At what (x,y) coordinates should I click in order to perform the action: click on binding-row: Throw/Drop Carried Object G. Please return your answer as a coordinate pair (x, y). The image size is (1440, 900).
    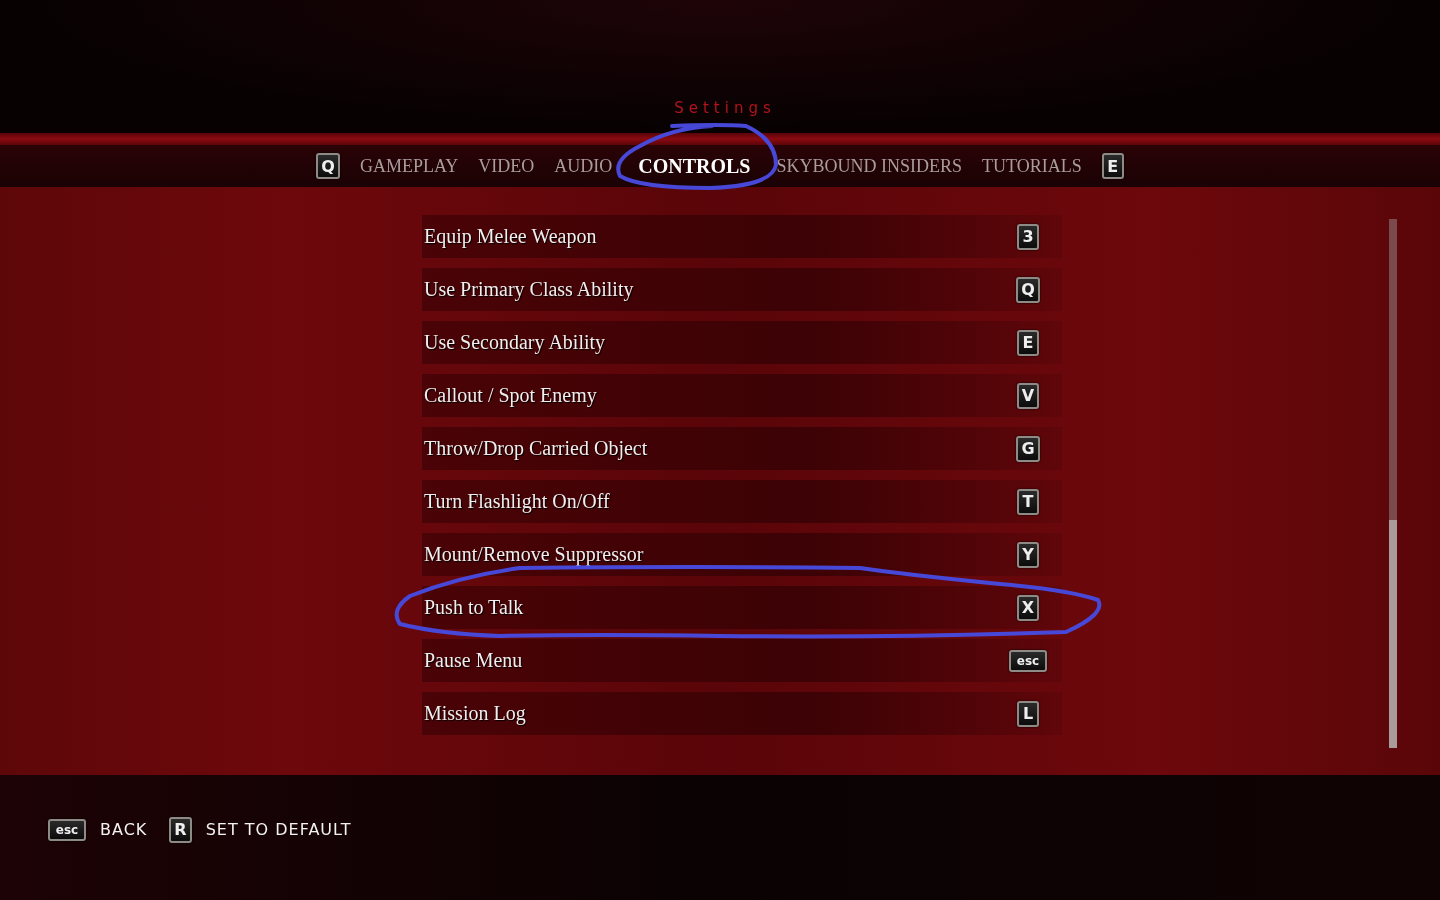
    Looking at the image, I should click on (742, 448).